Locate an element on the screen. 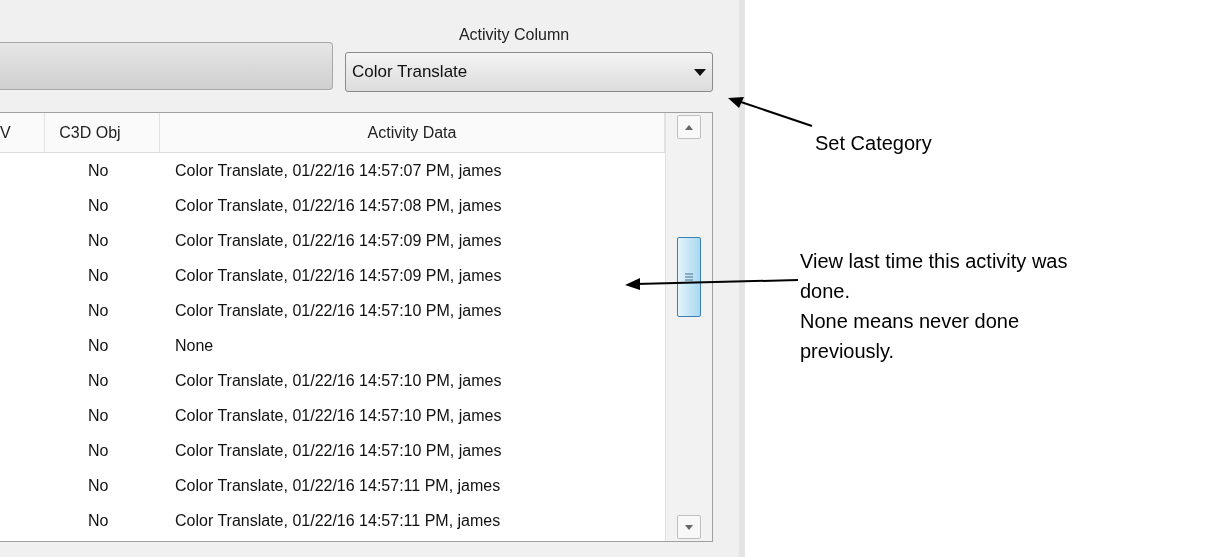 The height and width of the screenshot is (557, 1227). scroll-down-icon is located at coordinates (689, 527).